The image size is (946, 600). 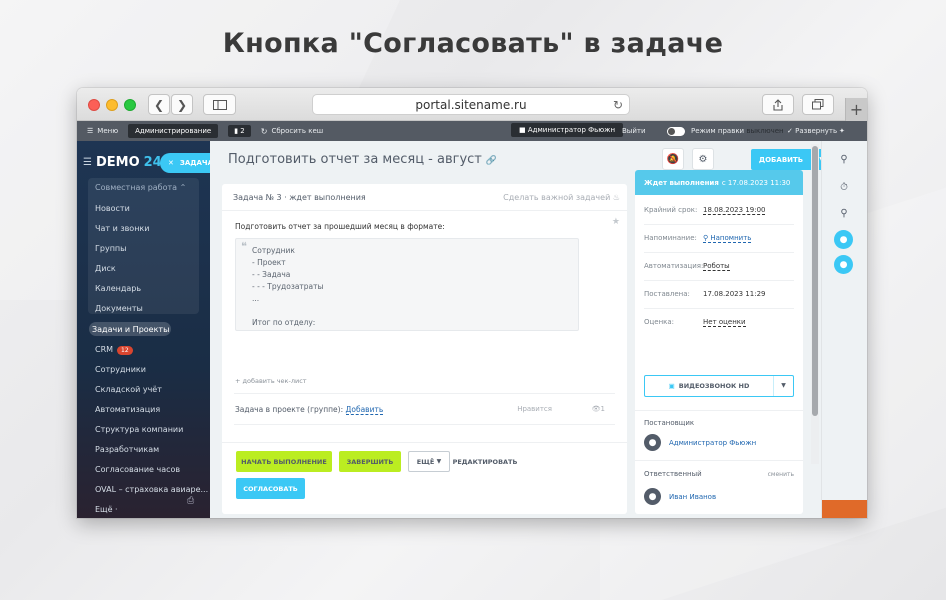 I want to click on rating-link: Нет оценки, so click(x=724, y=322).